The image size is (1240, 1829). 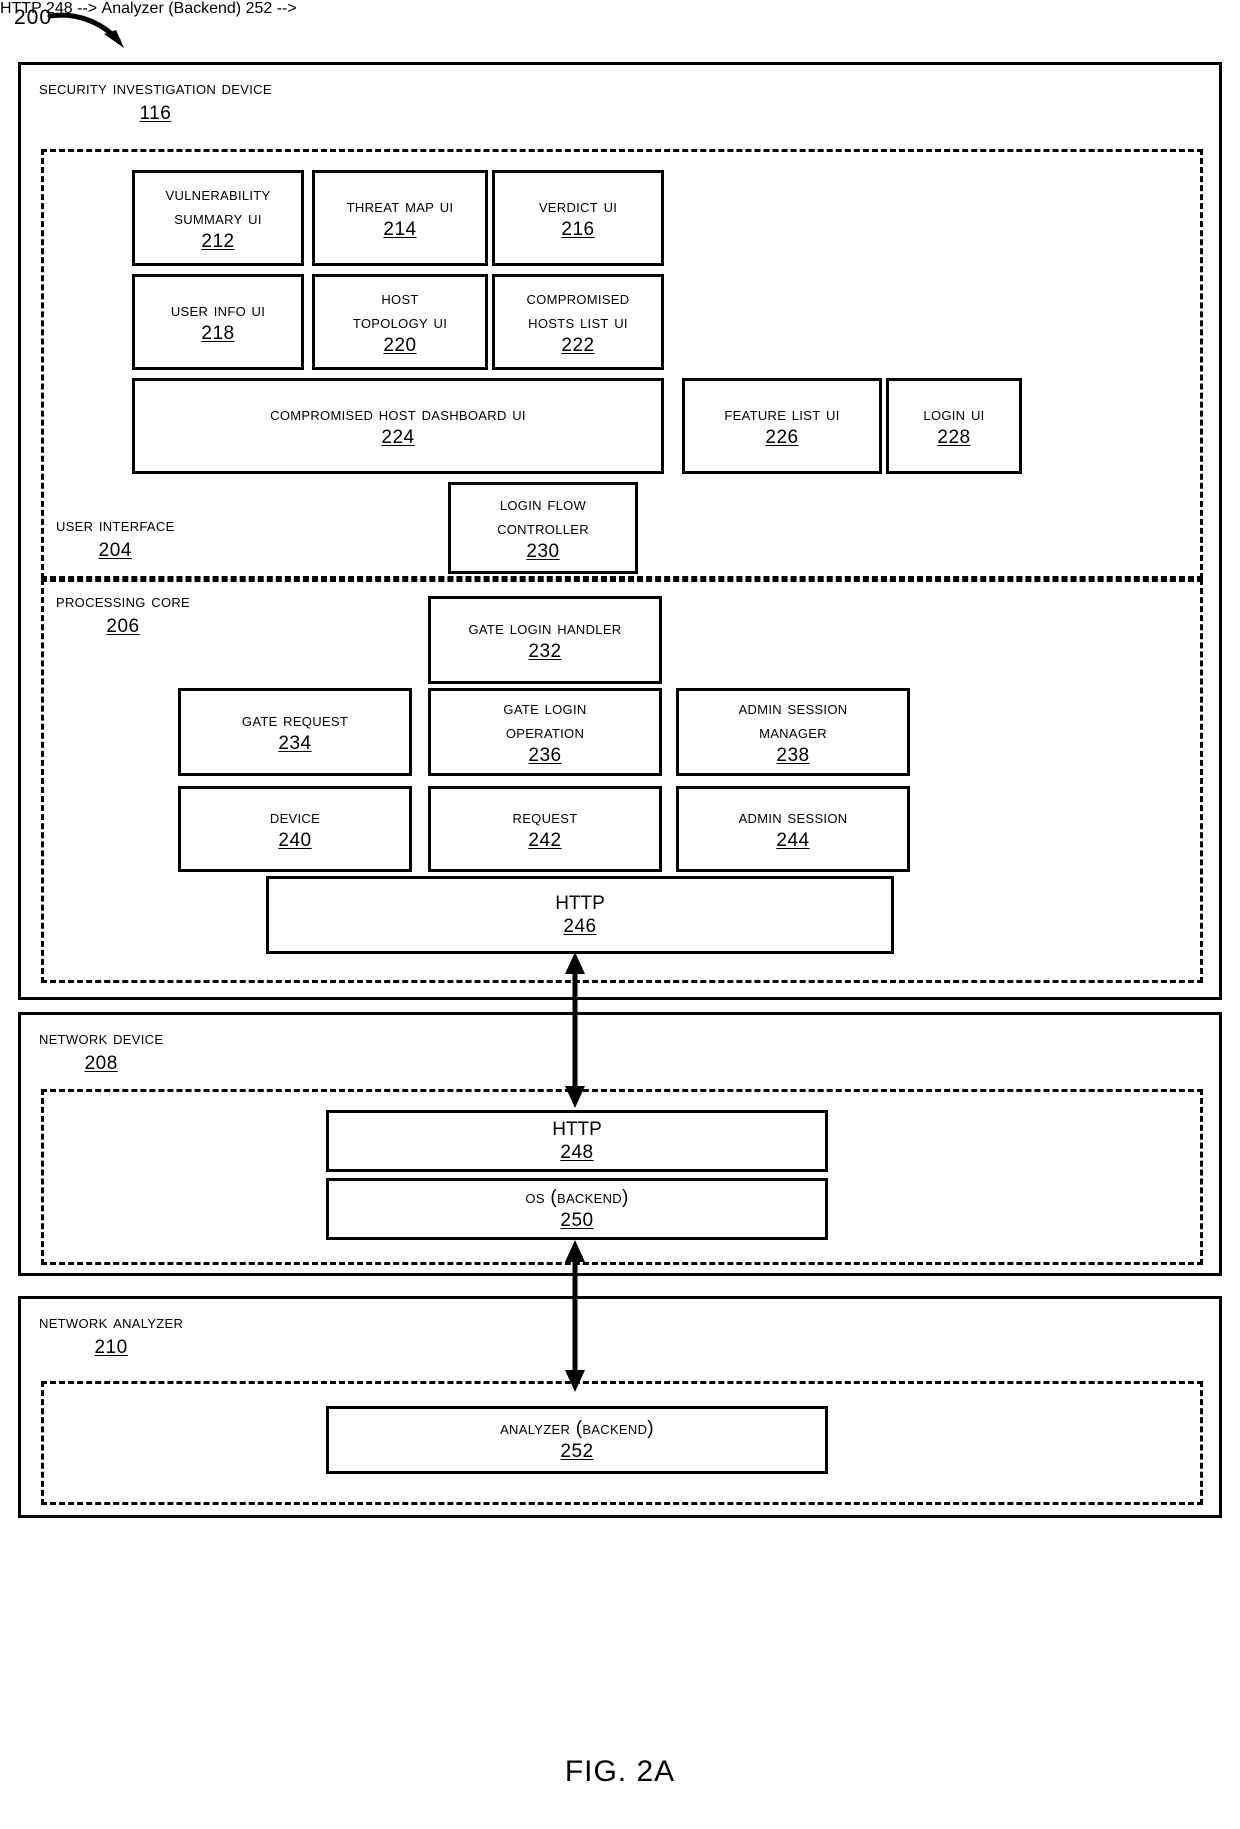 What do you see at coordinates (577, 1452) in the screenshot?
I see `analyzer-backend-ref: 252` at bounding box center [577, 1452].